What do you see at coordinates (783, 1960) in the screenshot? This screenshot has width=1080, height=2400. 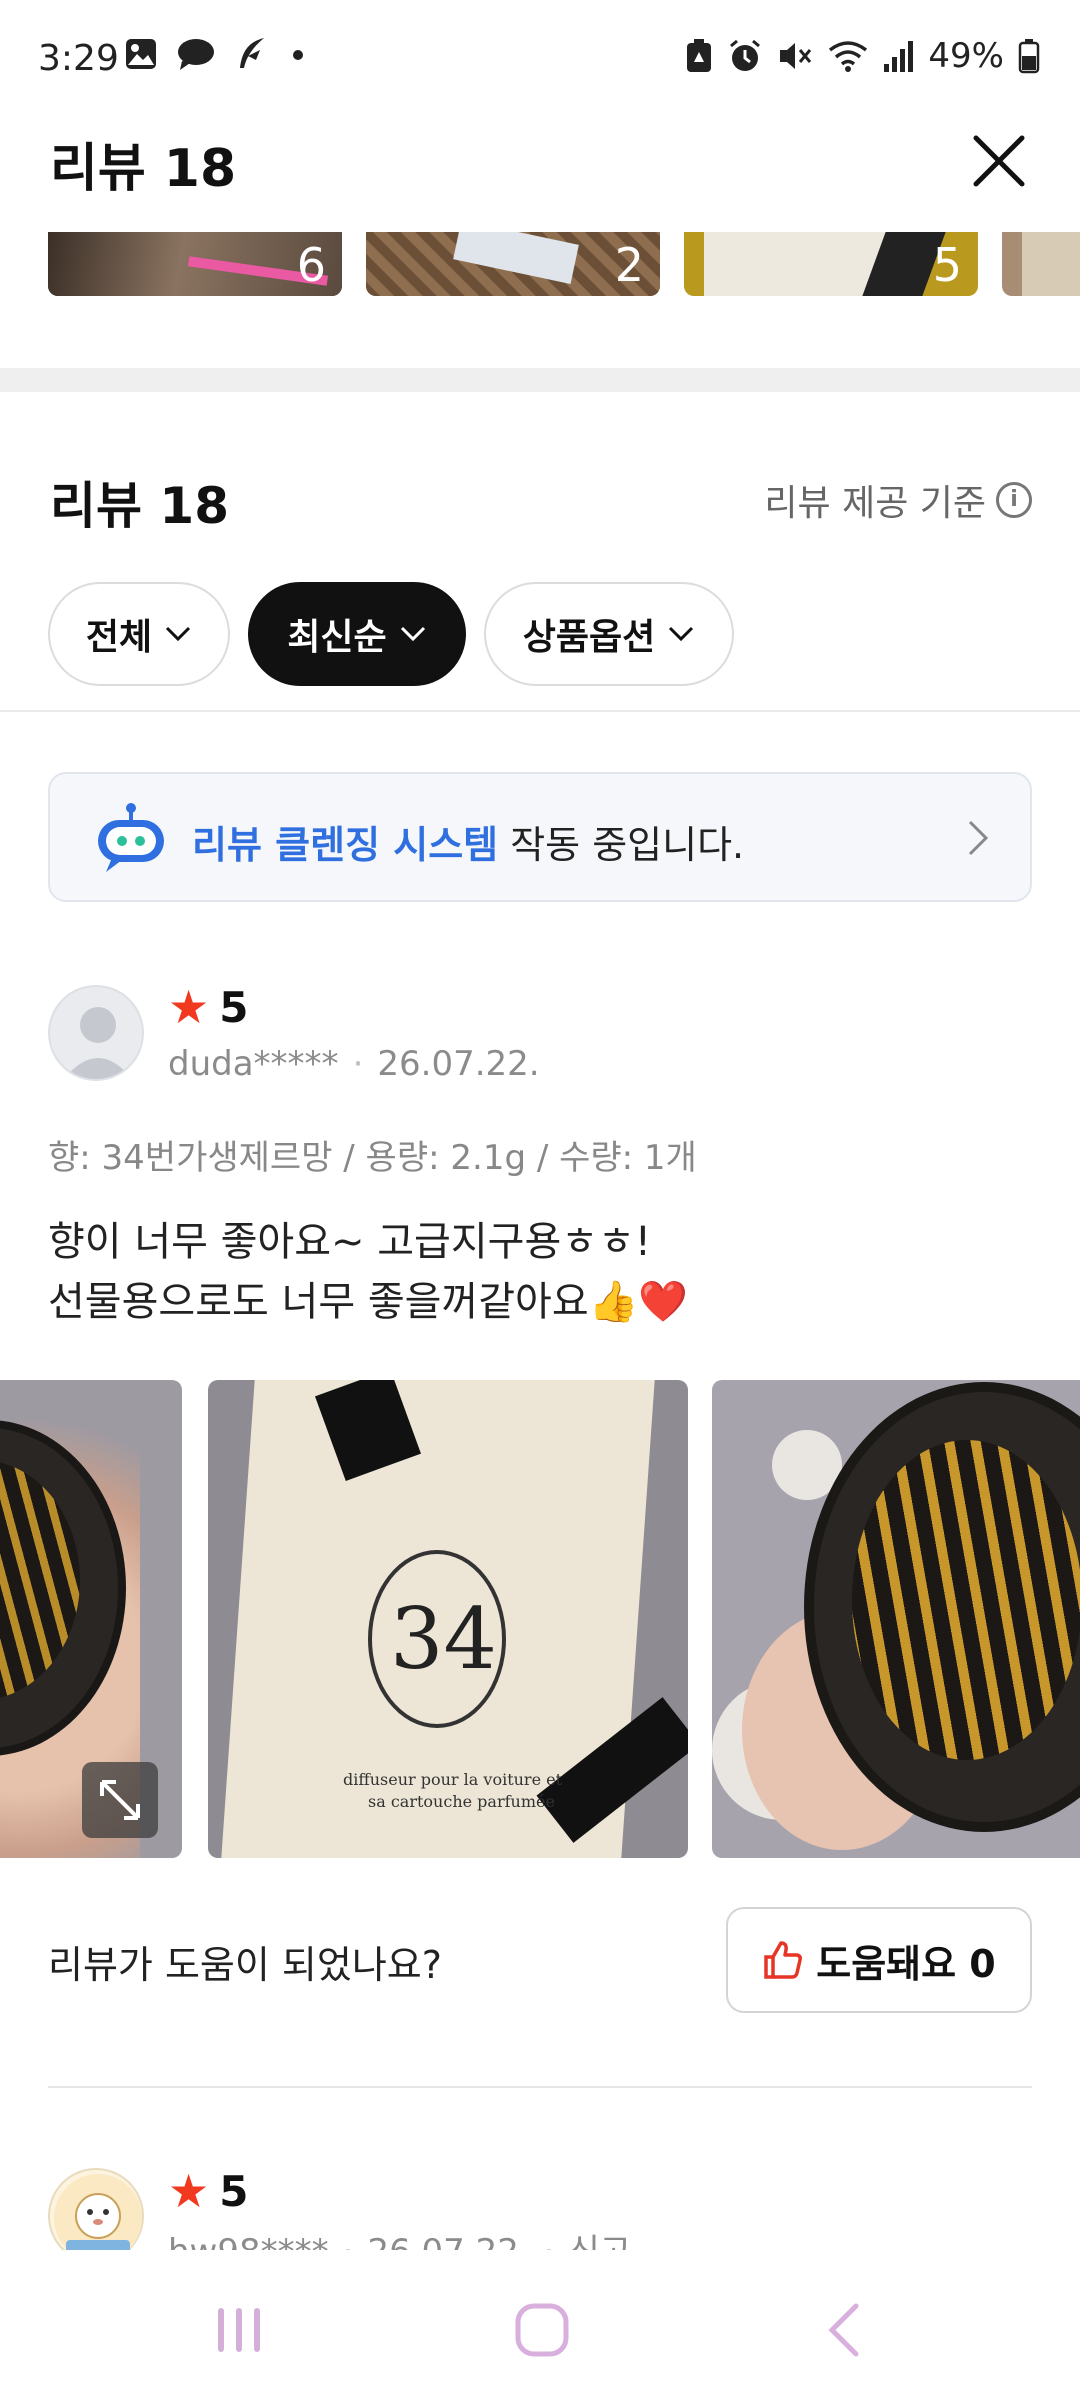 I see `thumbs-up-icon` at bounding box center [783, 1960].